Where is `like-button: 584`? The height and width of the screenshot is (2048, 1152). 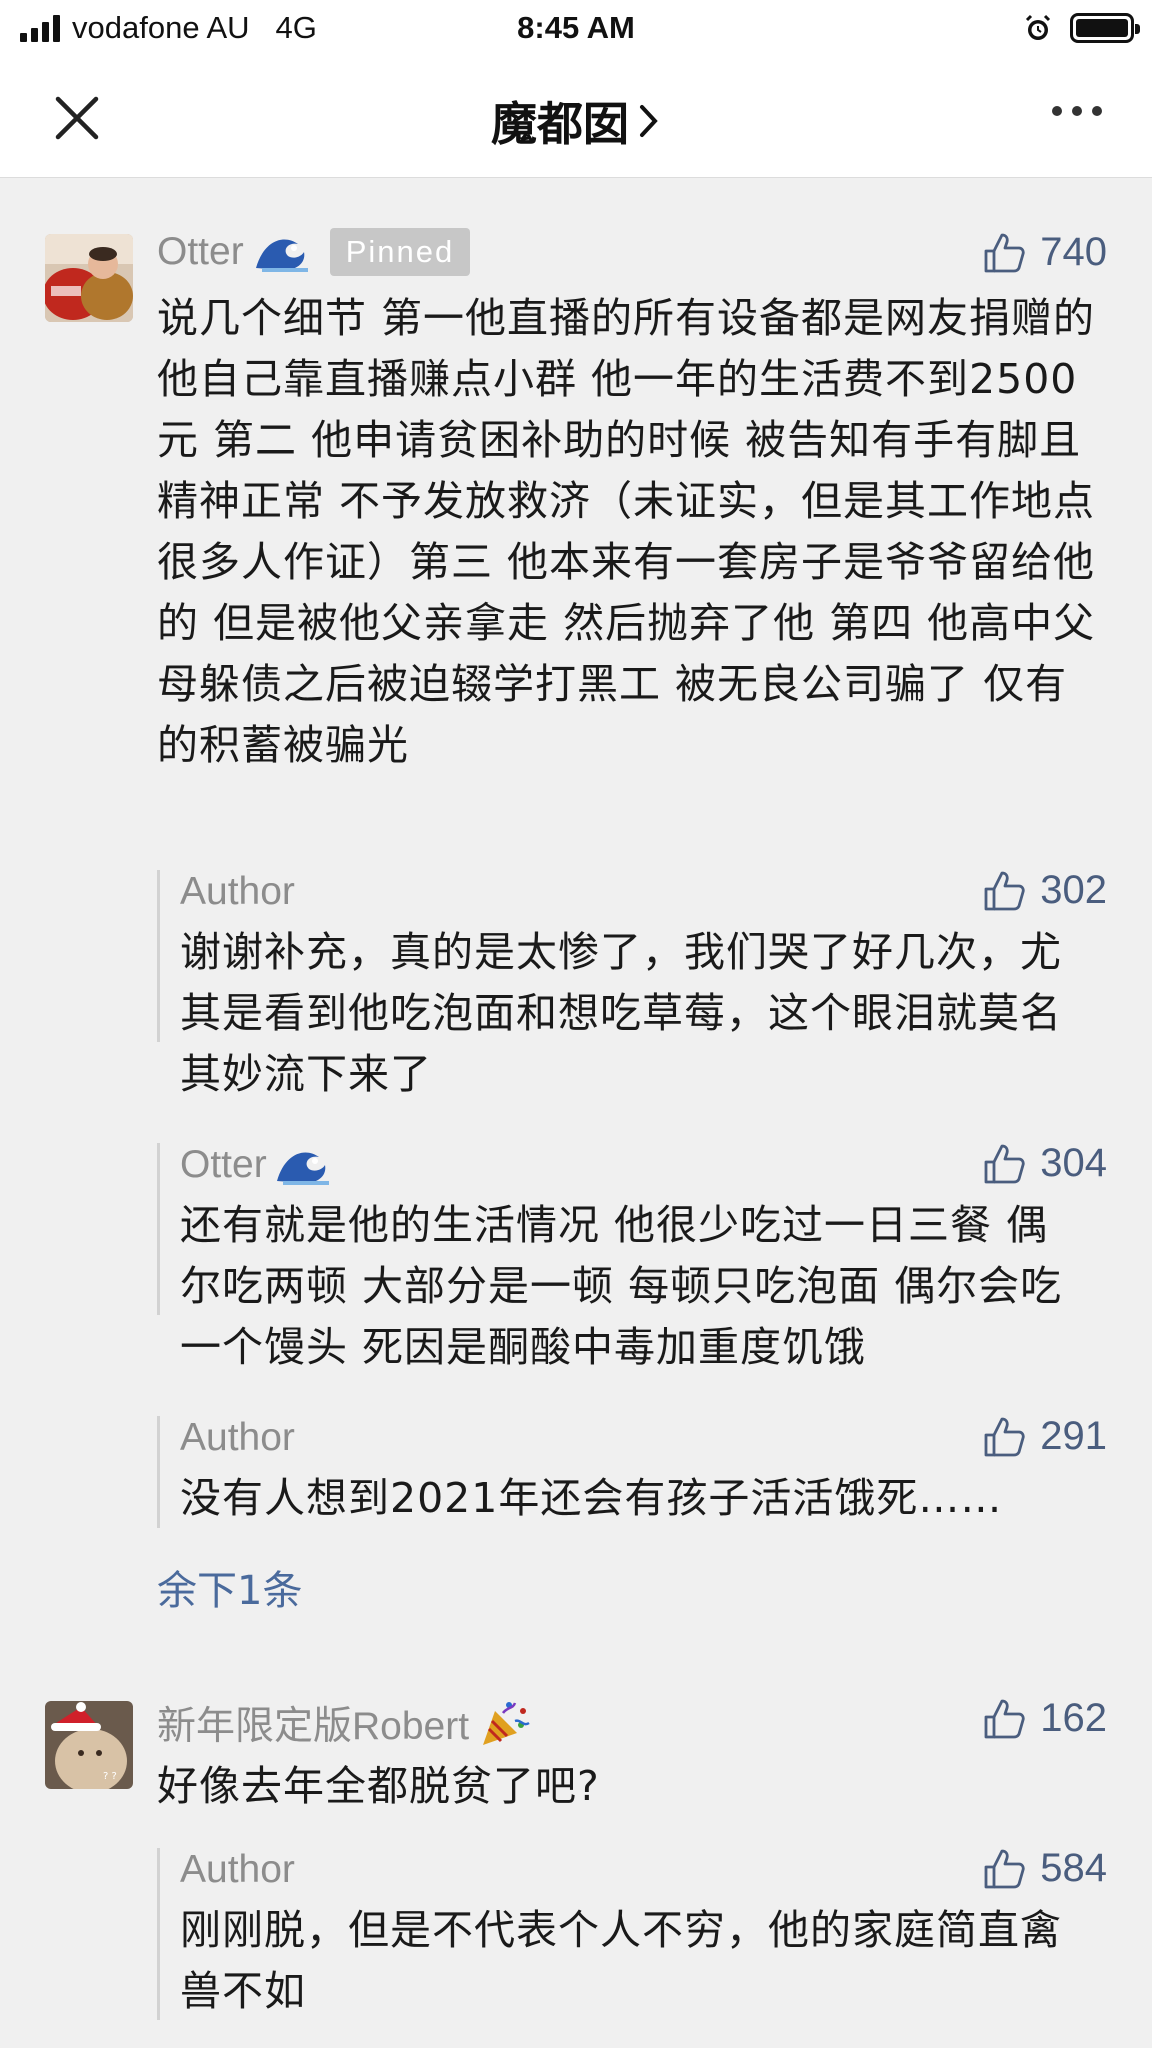 like-button: 584 is located at coordinates (1044, 1868).